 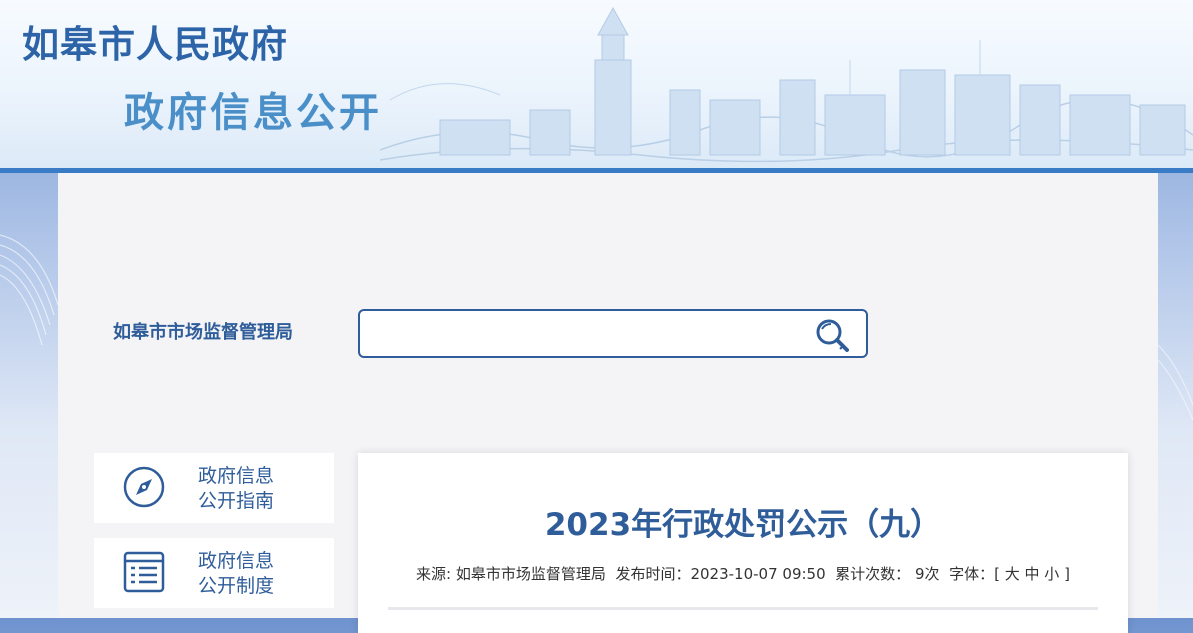 I want to click on compass-icon, so click(x=144, y=487).